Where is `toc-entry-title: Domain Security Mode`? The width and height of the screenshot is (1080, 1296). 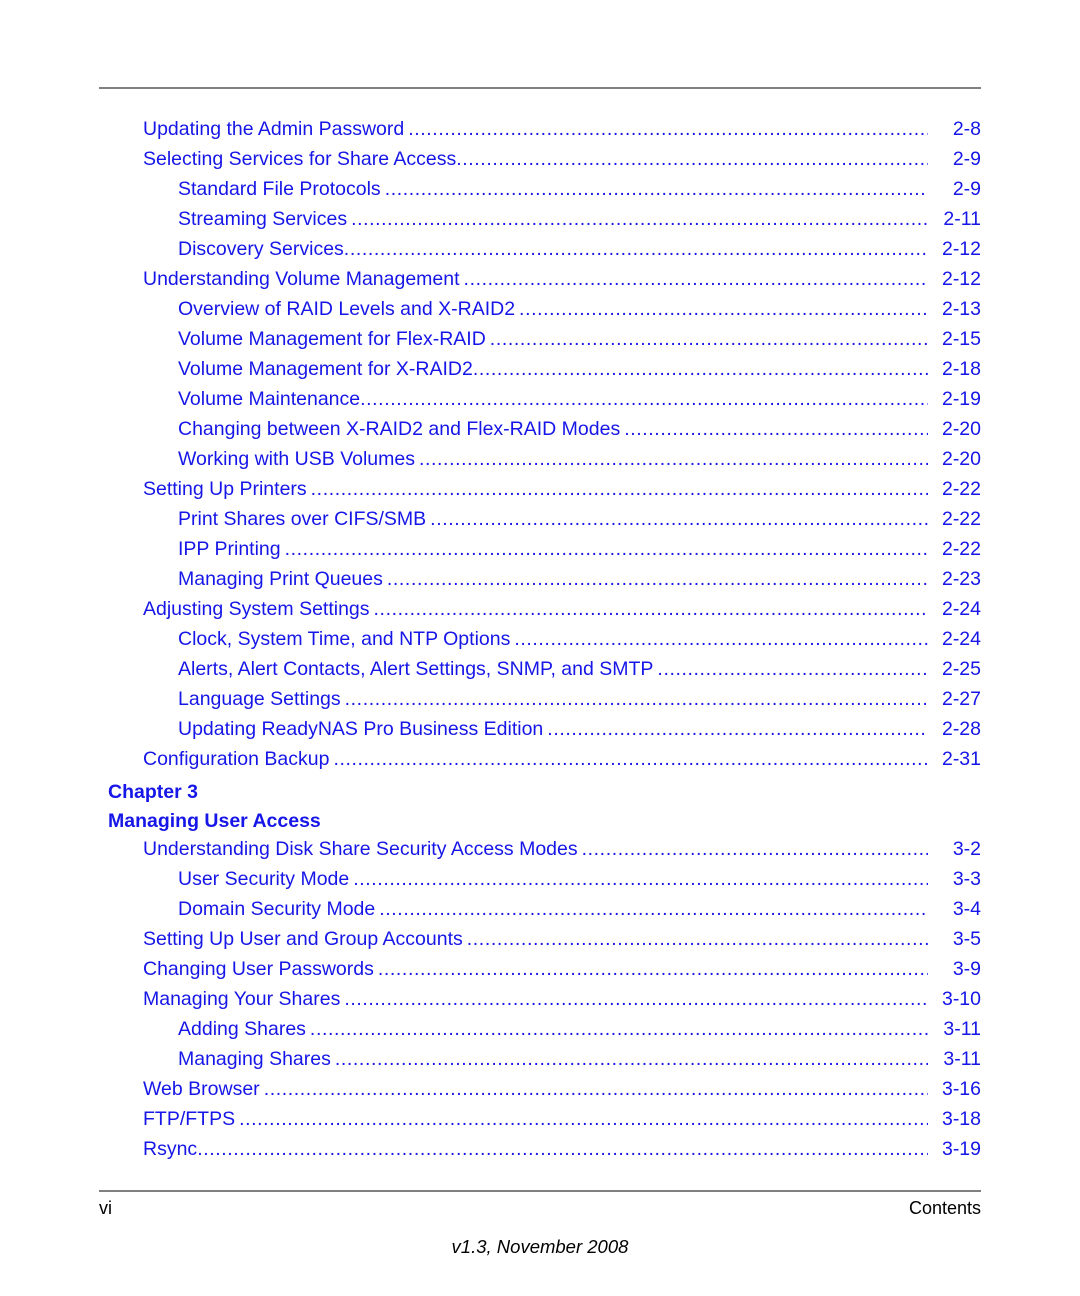 toc-entry-title: Domain Security Mode is located at coordinates (277, 909).